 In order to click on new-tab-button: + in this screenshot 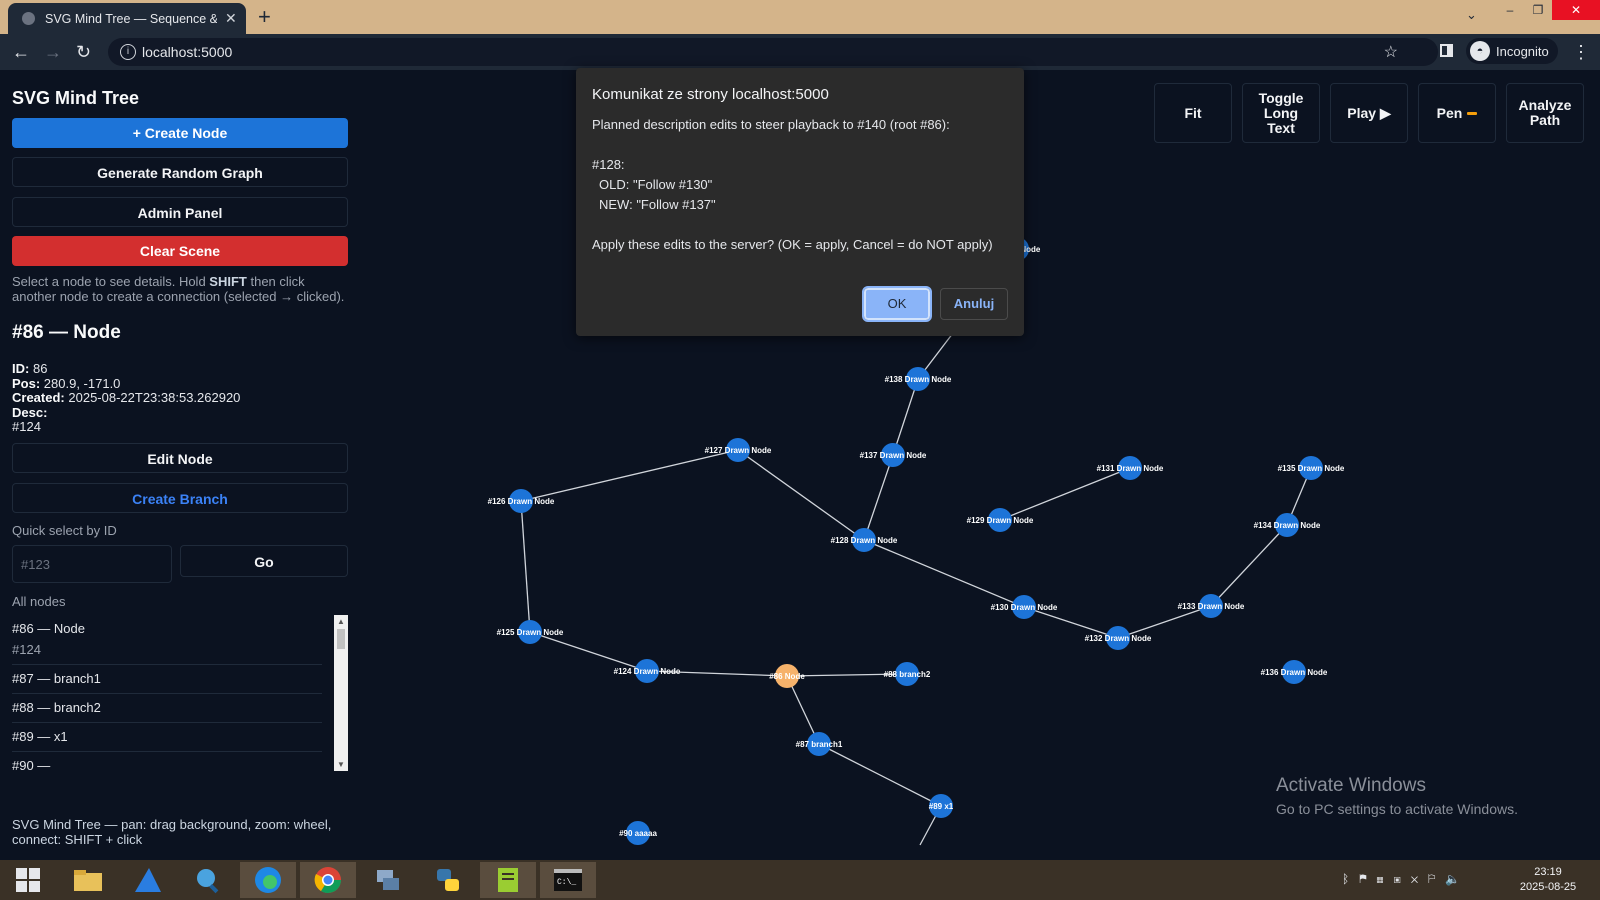, I will do `click(264, 17)`.